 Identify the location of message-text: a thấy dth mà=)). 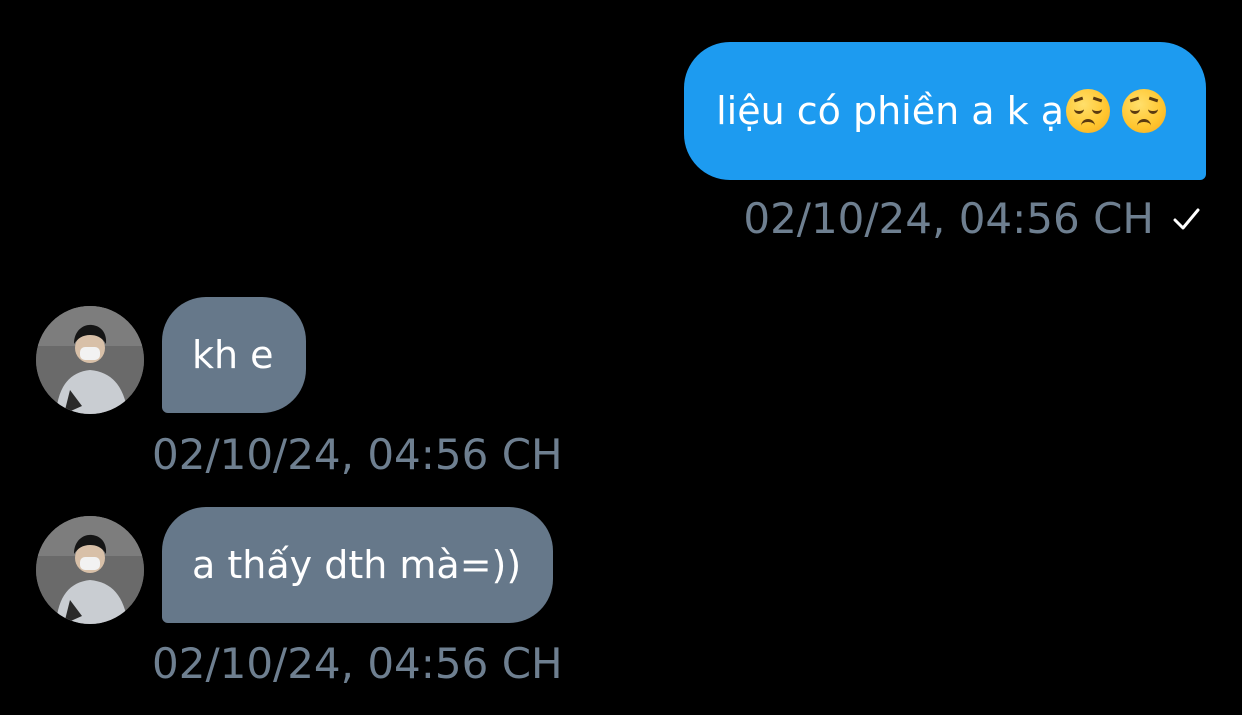
(357, 565).